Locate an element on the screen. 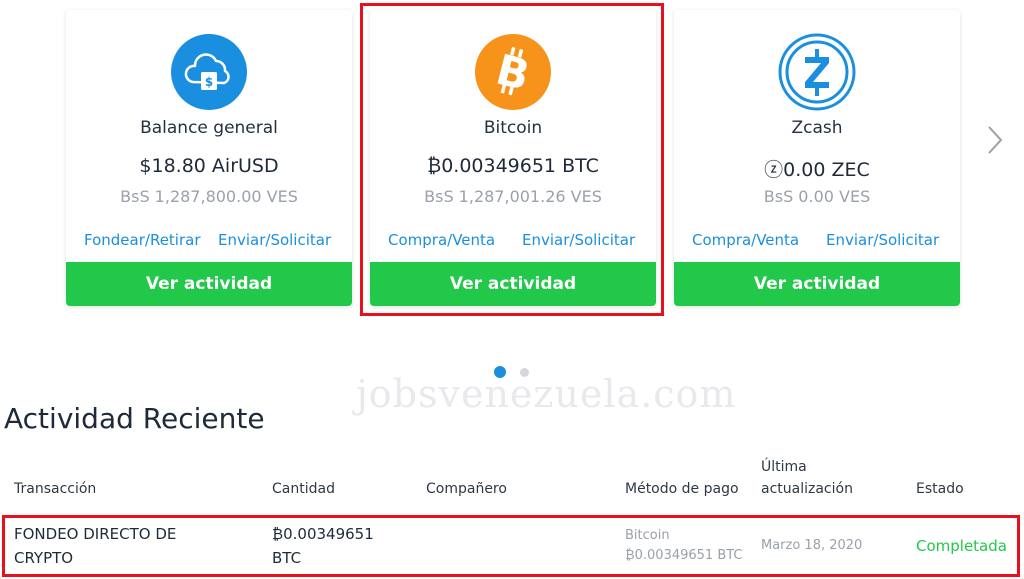  column-header-method: Método de pago is located at coordinates (682, 489).